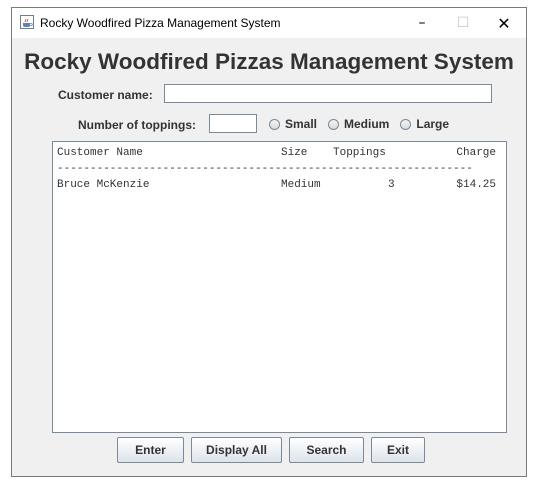 The width and height of the screenshot is (537, 484). Describe the element at coordinates (279, 187) in the screenshot. I see `order-row: Bruce McKenzie Medium 3 $14.25` at that location.